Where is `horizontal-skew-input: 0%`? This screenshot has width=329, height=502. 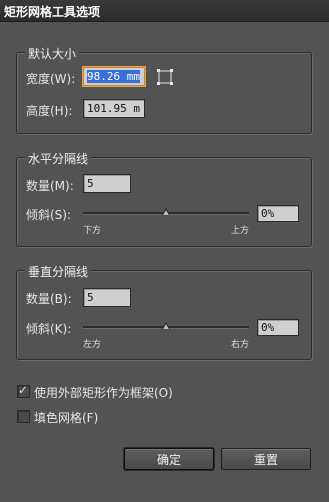 horizontal-skew-input: 0% is located at coordinates (278, 213).